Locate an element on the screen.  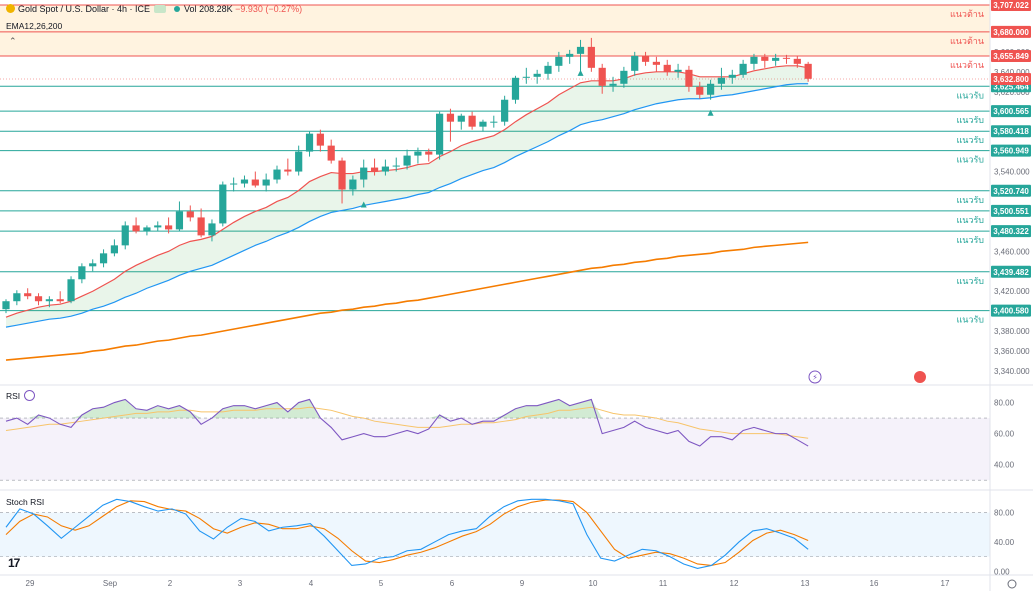
last-price-text: 3,632.800 is located at coordinates (1011, 79).